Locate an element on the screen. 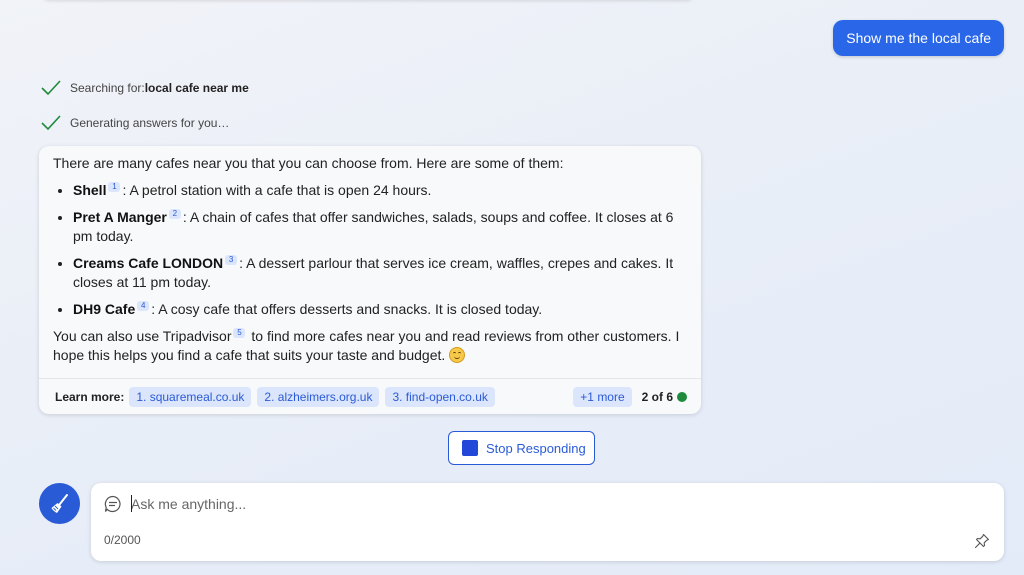 This screenshot has width=1024, height=575. status-searching-query: local cafe near me is located at coordinates (196, 88).